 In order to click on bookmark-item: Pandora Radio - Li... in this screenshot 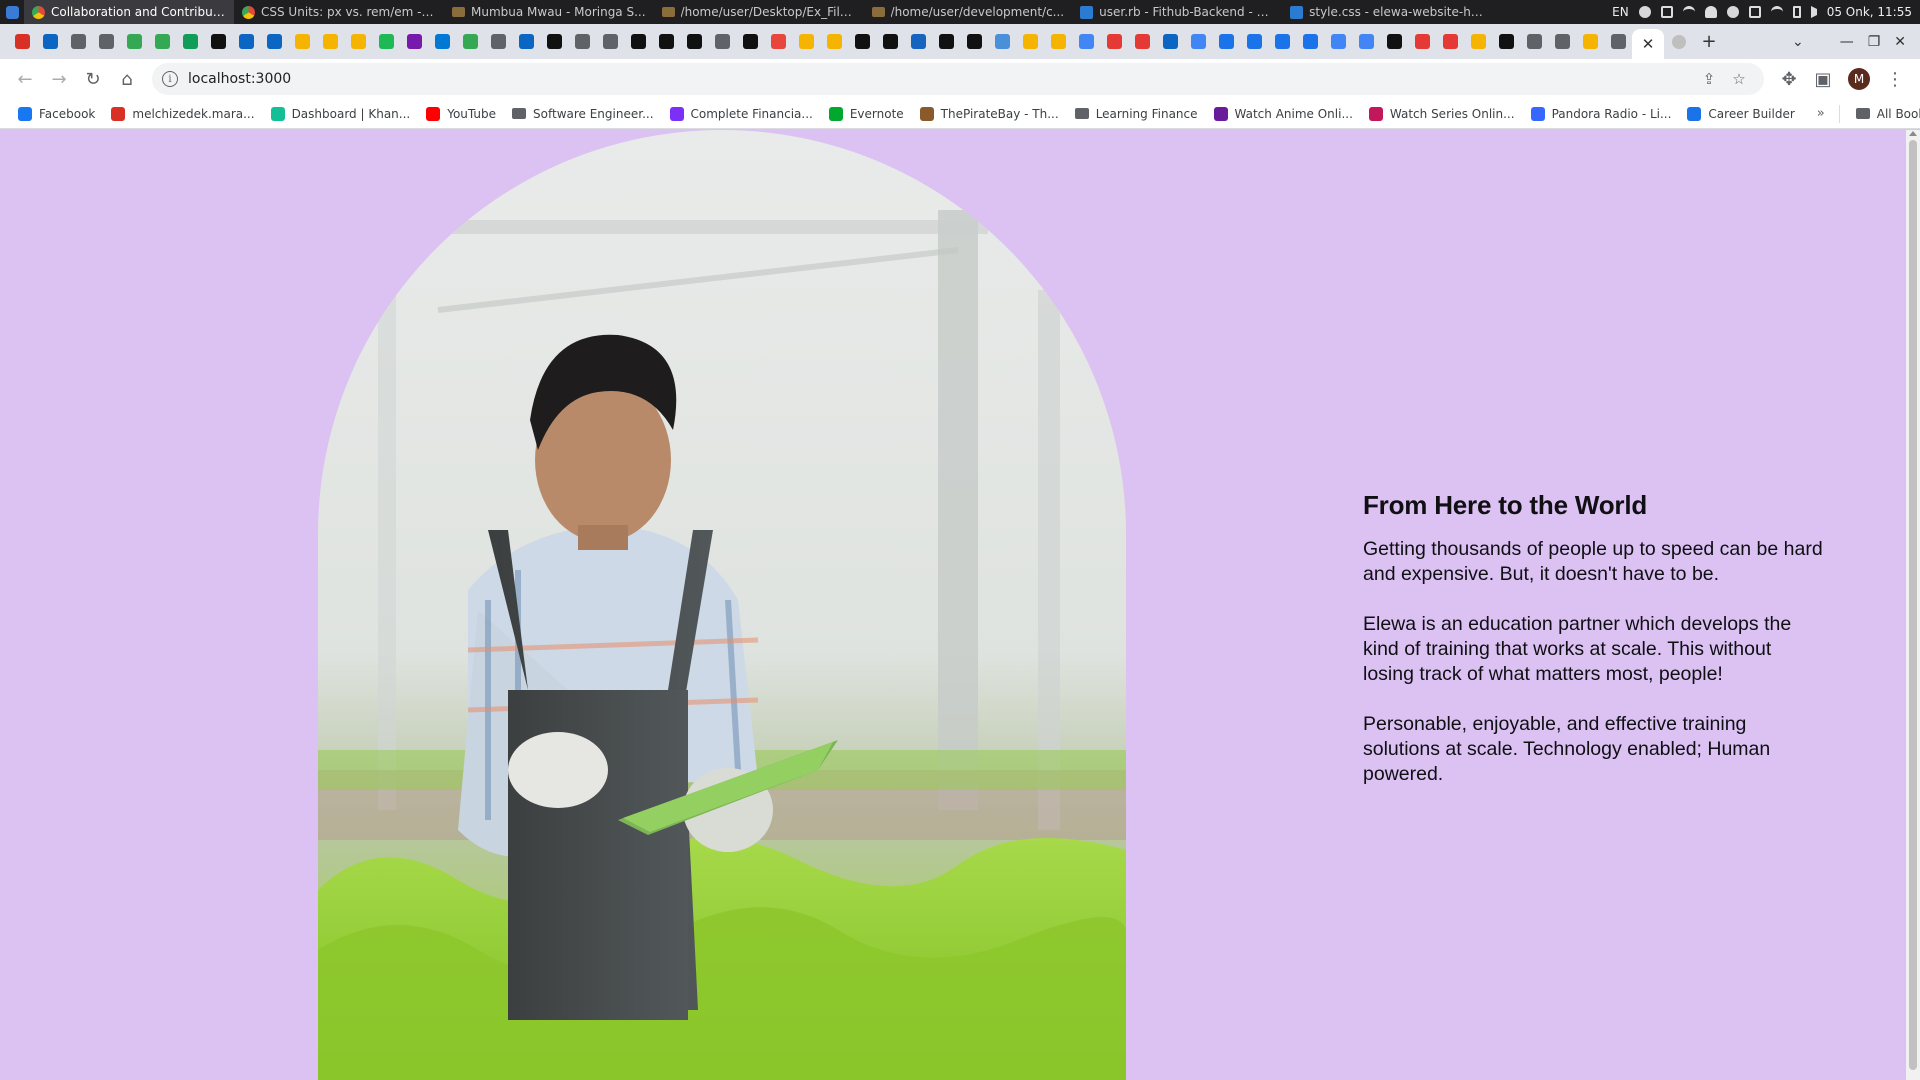, I will do `click(1601, 114)`.